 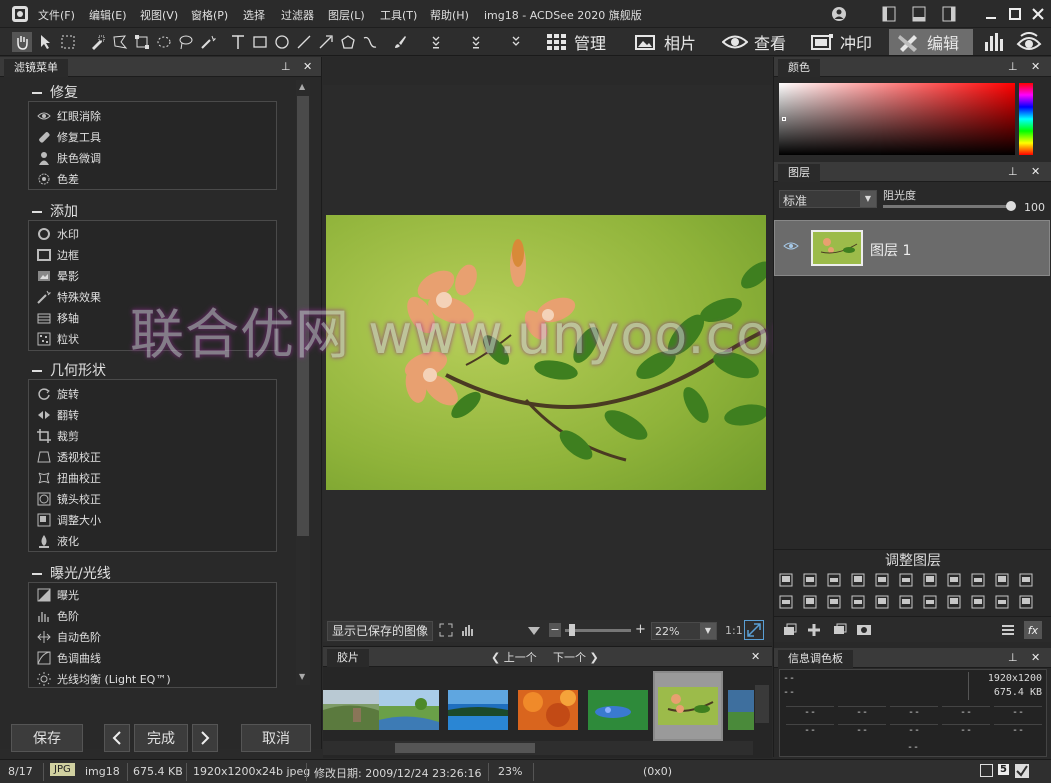 What do you see at coordinates (756, 42) in the screenshot?
I see `mode-view-button: 查看` at bounding box center [756, 42].